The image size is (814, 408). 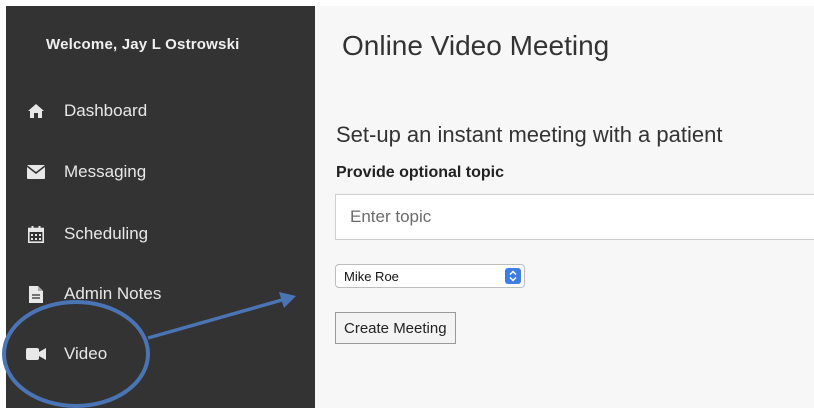 I want to click on sidebar-item-dashboard: Dashboard, so click(x=86, y=111).